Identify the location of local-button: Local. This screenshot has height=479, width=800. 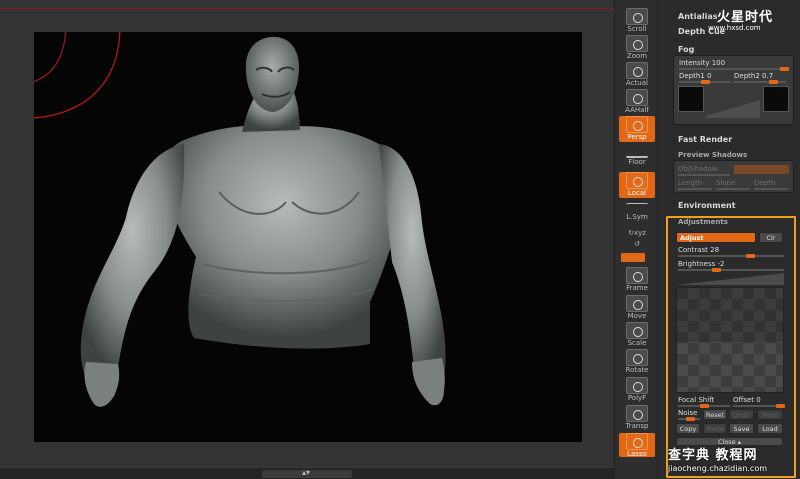
(637, 185).